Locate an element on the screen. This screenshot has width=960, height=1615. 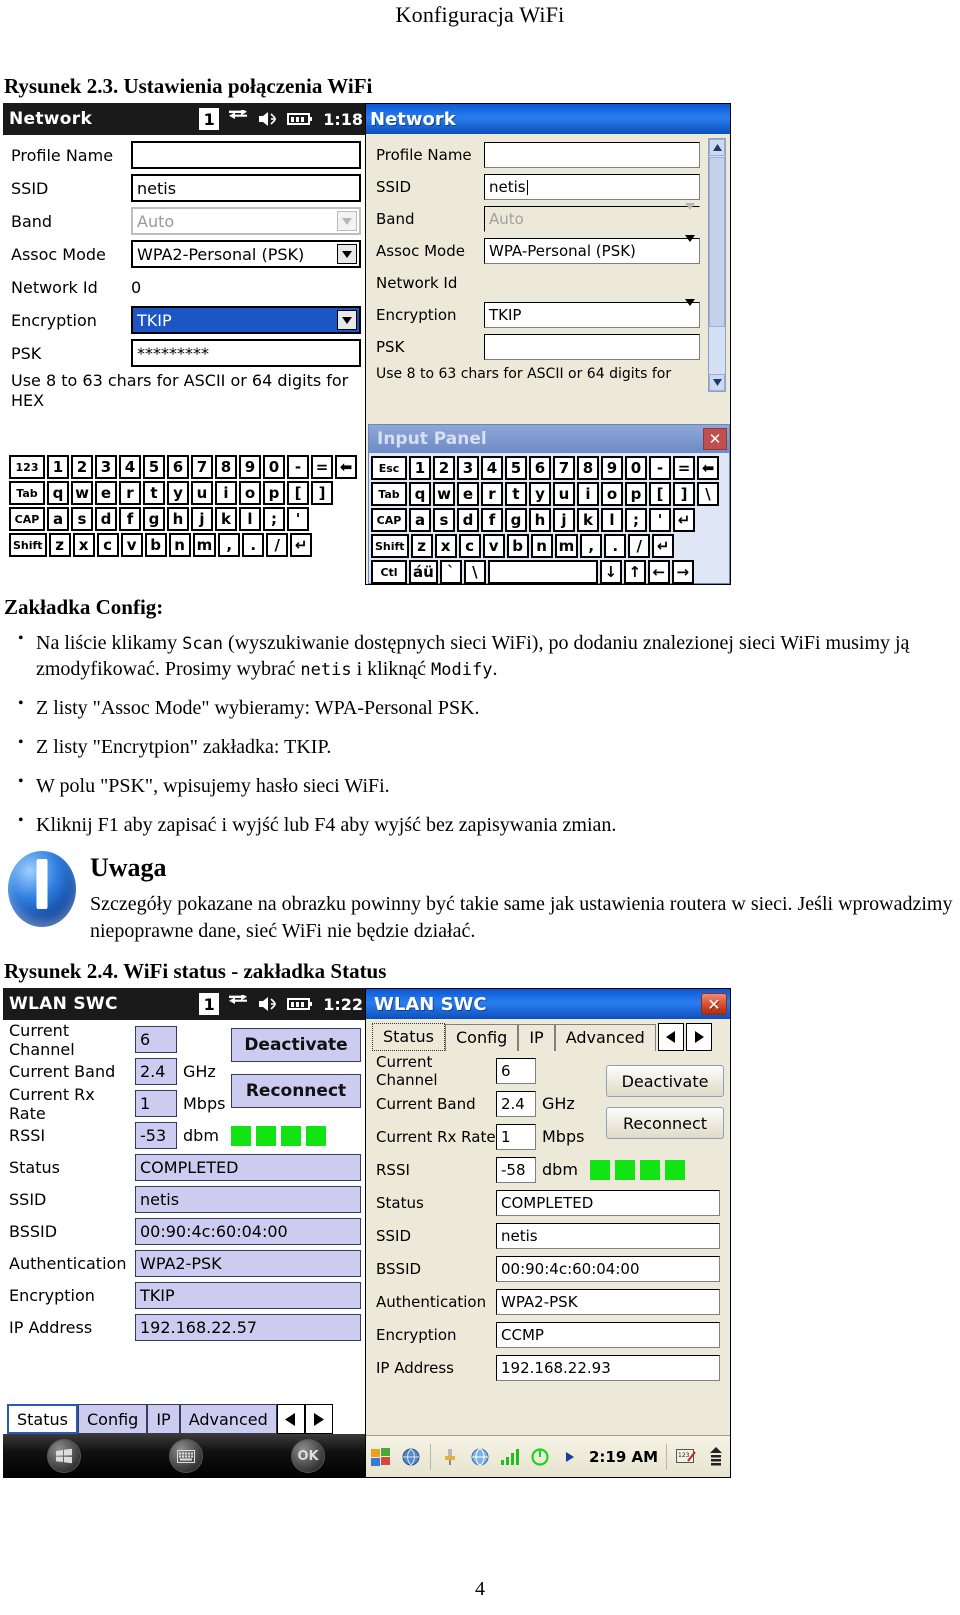
key-;: ; is located at coordinates (636, 520).